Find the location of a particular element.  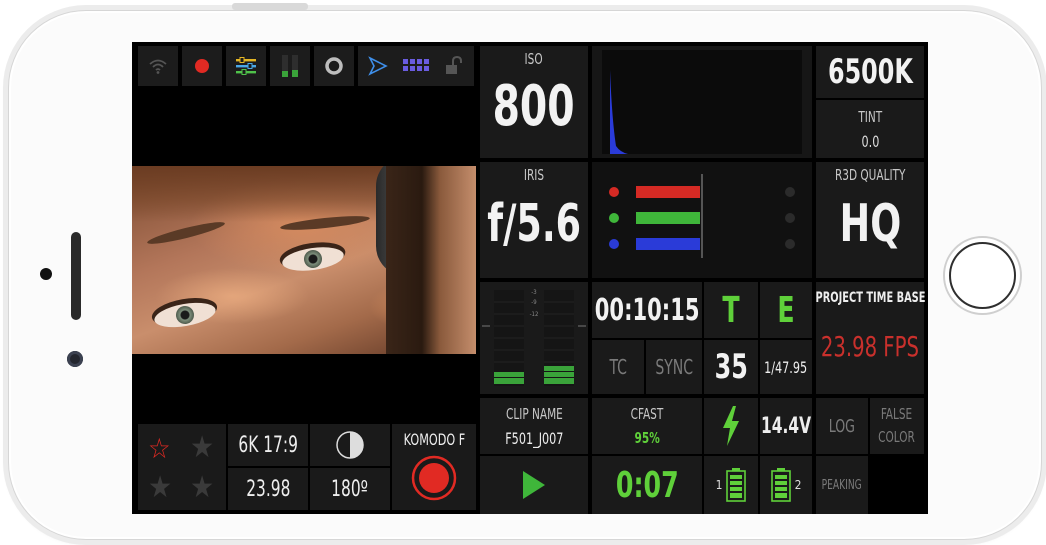

audio-tick: -12 is located at coordinates (534, 314).